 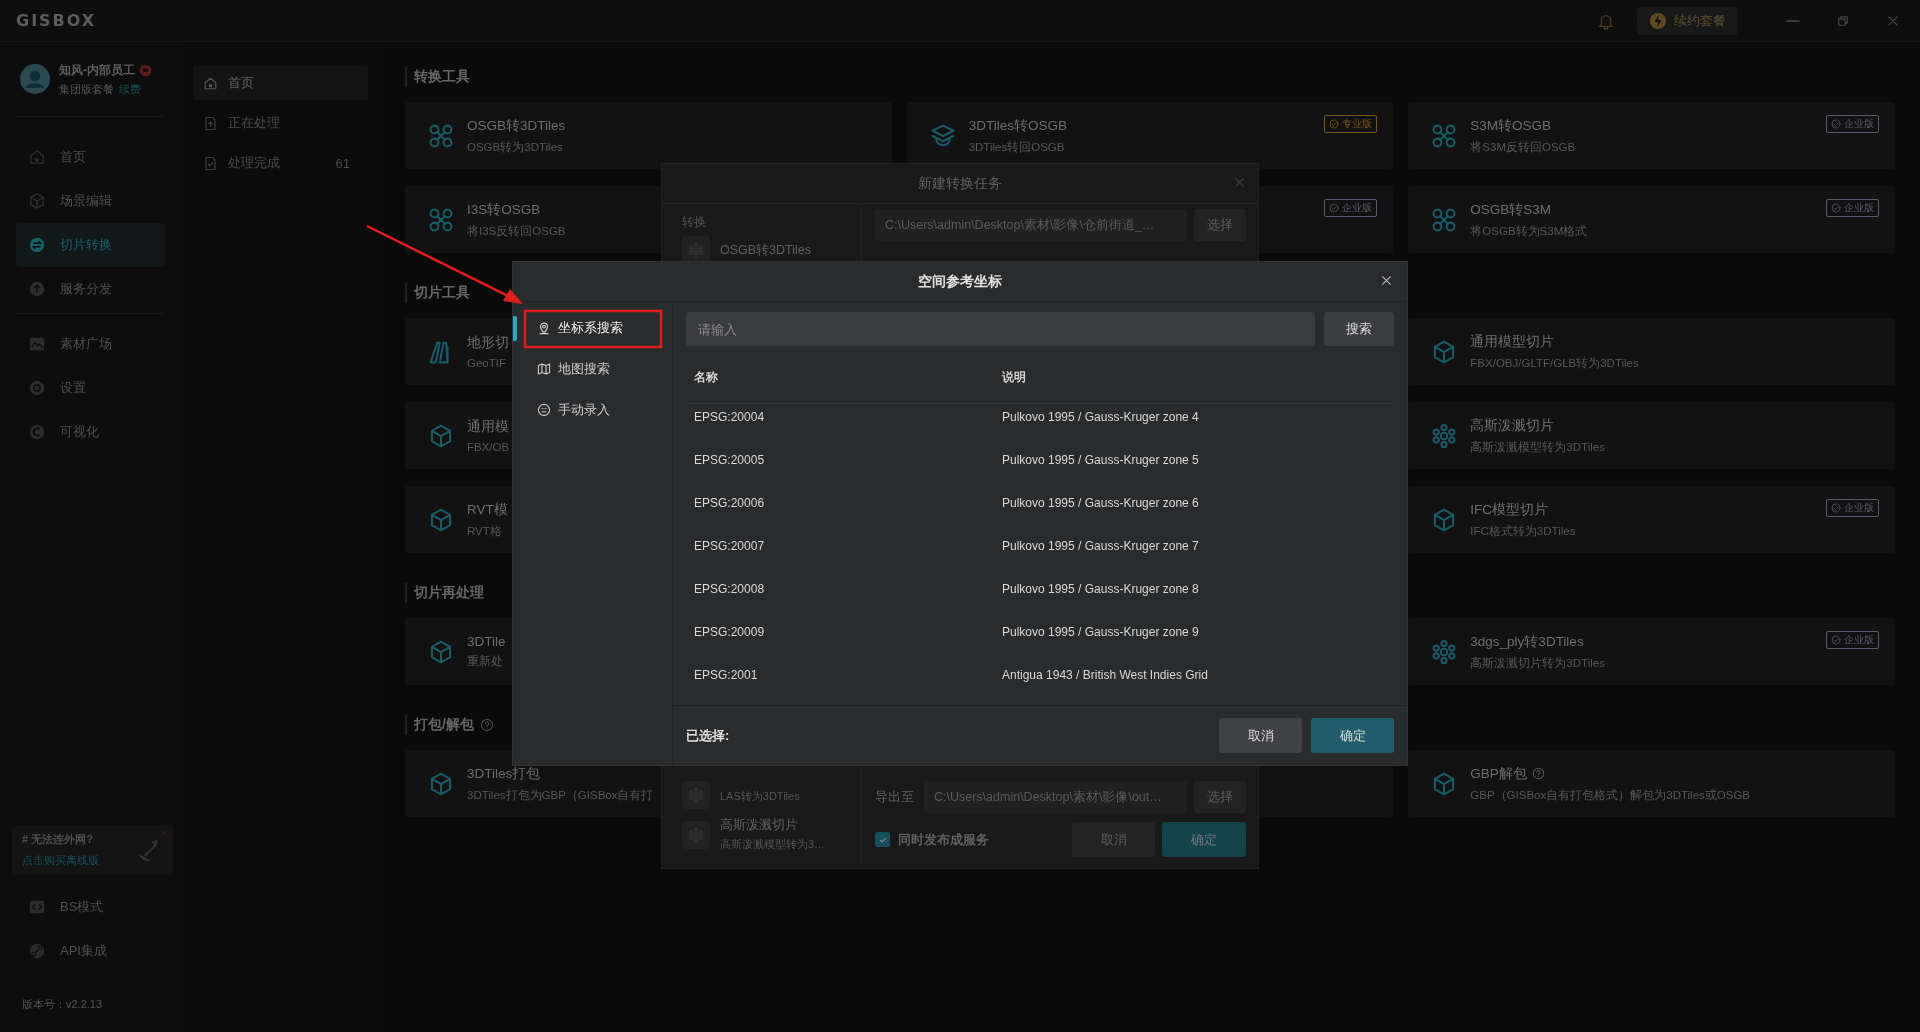 What do you see at coordinates (56, 20) in the screenshot?
I see `app-logo: GISBOX` at bounding box center [56, 20].